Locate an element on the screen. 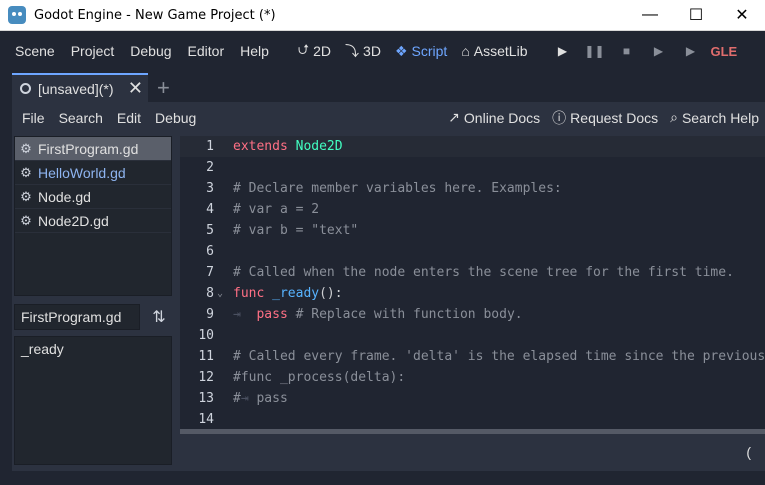 This screenshot has width=765, height=485. code-text: func _ready(): is located at coordinates (288, 293).